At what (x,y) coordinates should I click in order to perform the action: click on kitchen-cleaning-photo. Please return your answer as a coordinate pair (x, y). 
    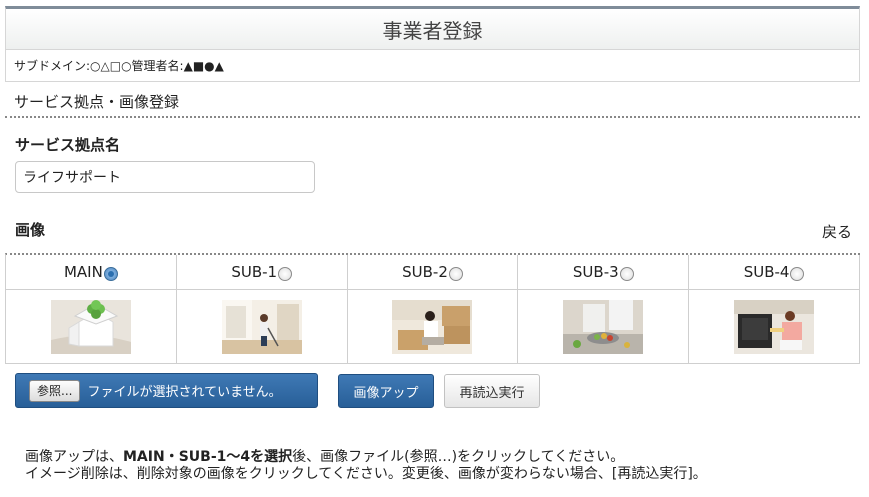
    Looking at the image, I should click on (774, 326).